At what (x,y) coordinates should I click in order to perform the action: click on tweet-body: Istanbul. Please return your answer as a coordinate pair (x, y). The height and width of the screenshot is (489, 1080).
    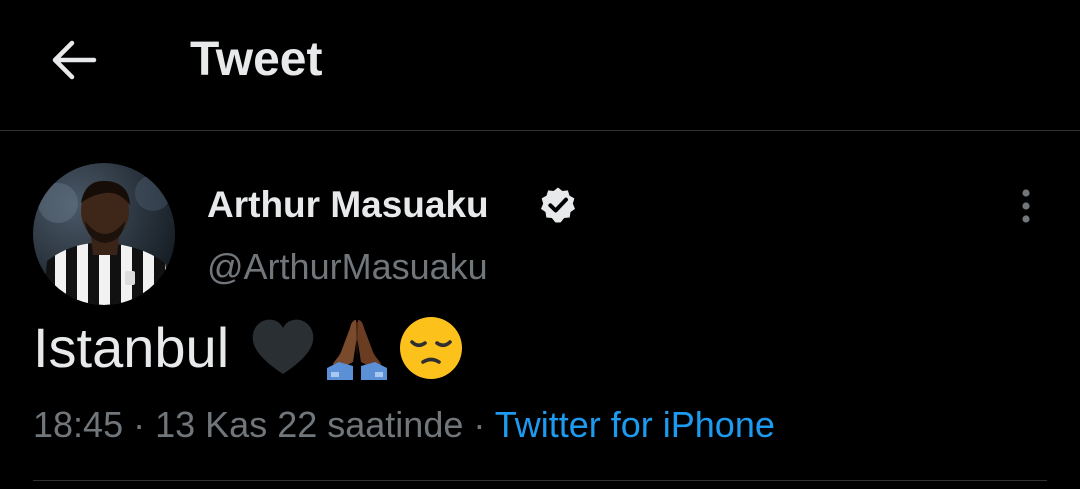
    Looking at the image, I should click on (252, 348).